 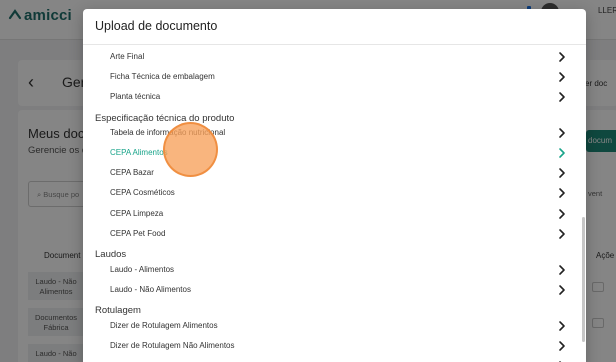 What do you see at coordinates (190, 149) in the screenshot?
I see `touch-indicator` at bounding box center [190, 149].